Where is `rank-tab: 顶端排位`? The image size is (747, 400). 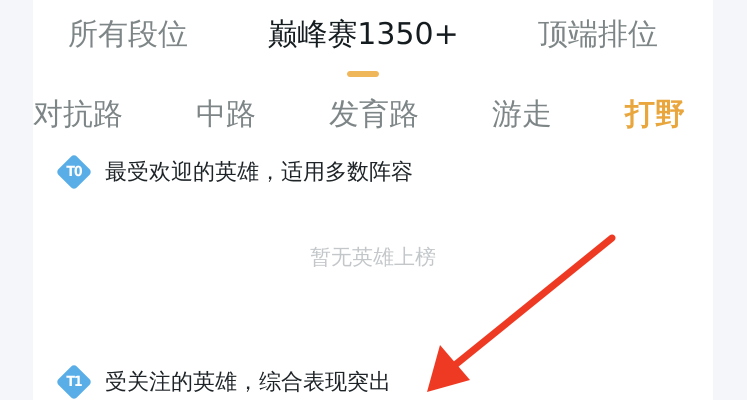 rank-tab: 顶端排位 is located at coordinates (598, 49).